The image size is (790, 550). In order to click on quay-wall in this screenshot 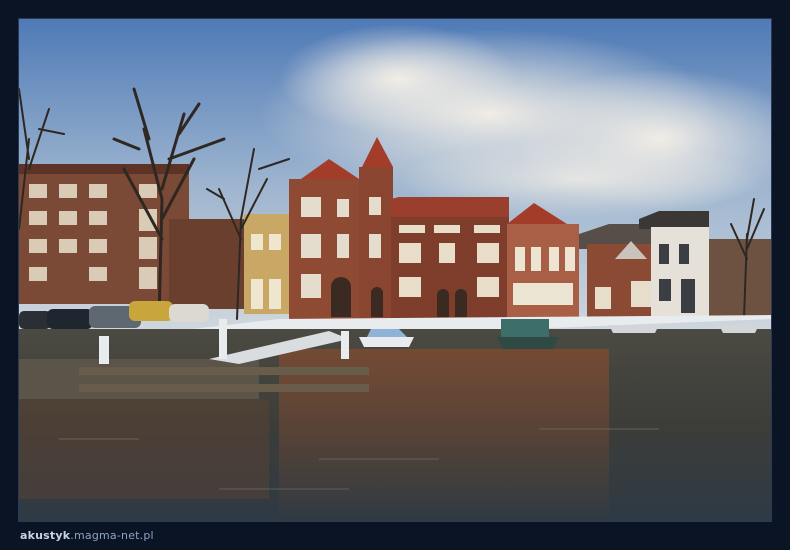, I will do `click(139, 379)`.